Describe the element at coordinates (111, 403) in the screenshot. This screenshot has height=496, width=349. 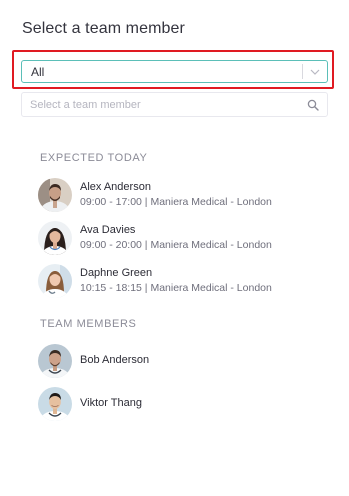
I see `person-name: Viktor Thang` at that location.